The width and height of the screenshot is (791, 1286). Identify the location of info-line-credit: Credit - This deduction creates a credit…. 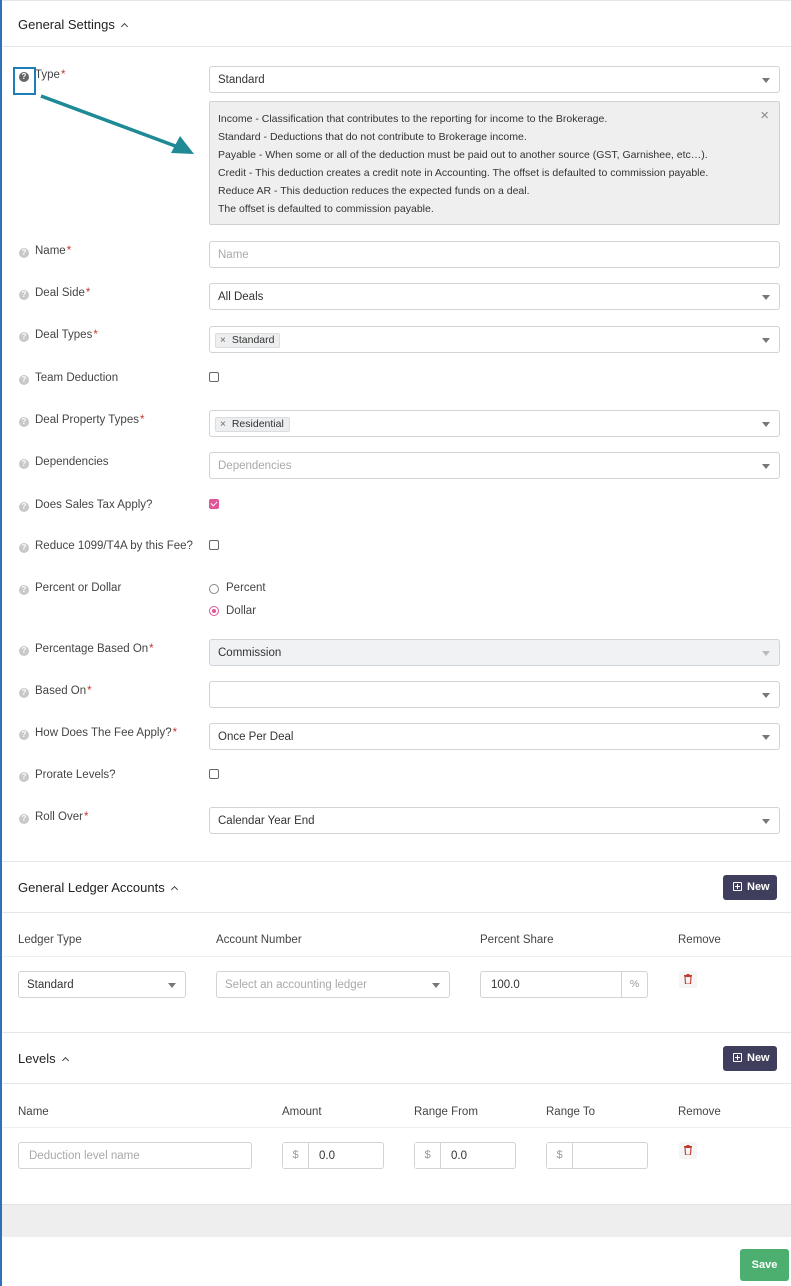
(463, 173).